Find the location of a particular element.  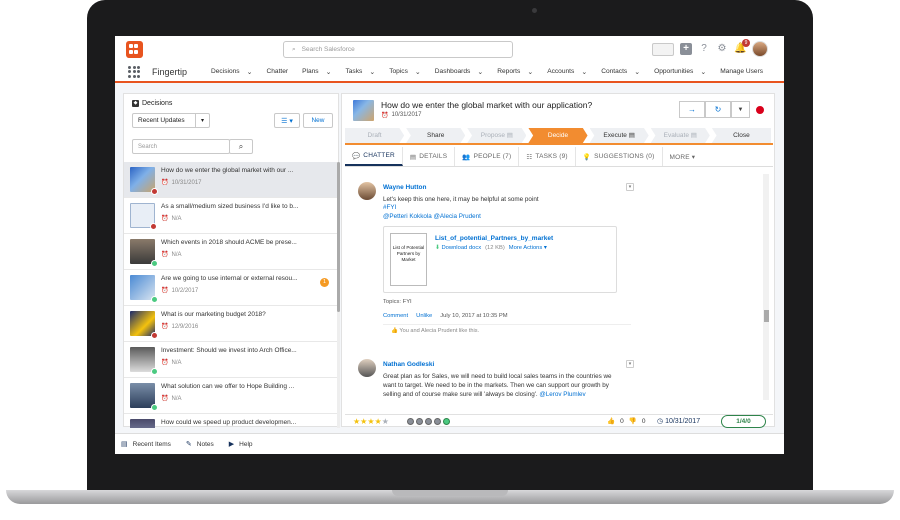

tab-more: MORE ▾ is located at coordinates (683, 156).